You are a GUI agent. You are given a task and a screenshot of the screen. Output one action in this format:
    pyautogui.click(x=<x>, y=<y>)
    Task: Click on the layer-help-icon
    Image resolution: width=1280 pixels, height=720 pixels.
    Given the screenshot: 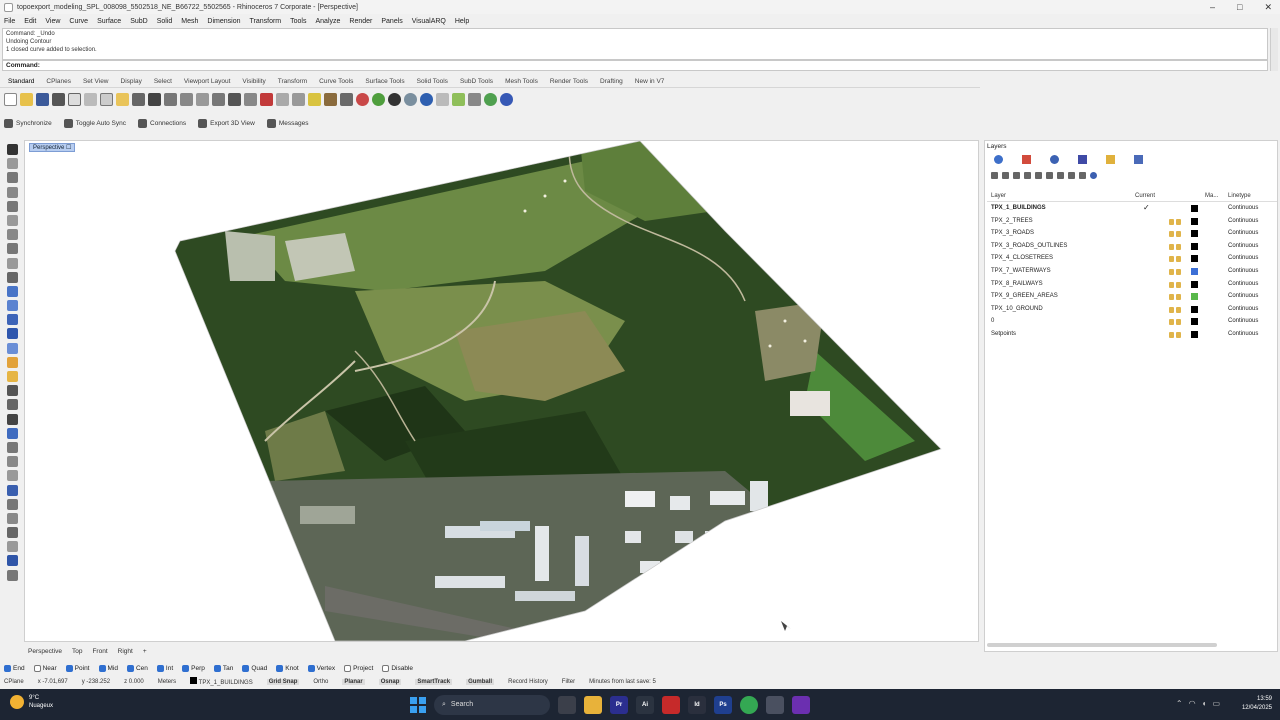 What is the action you would take?
    pyautogui.click(x=1093, y=175)
    